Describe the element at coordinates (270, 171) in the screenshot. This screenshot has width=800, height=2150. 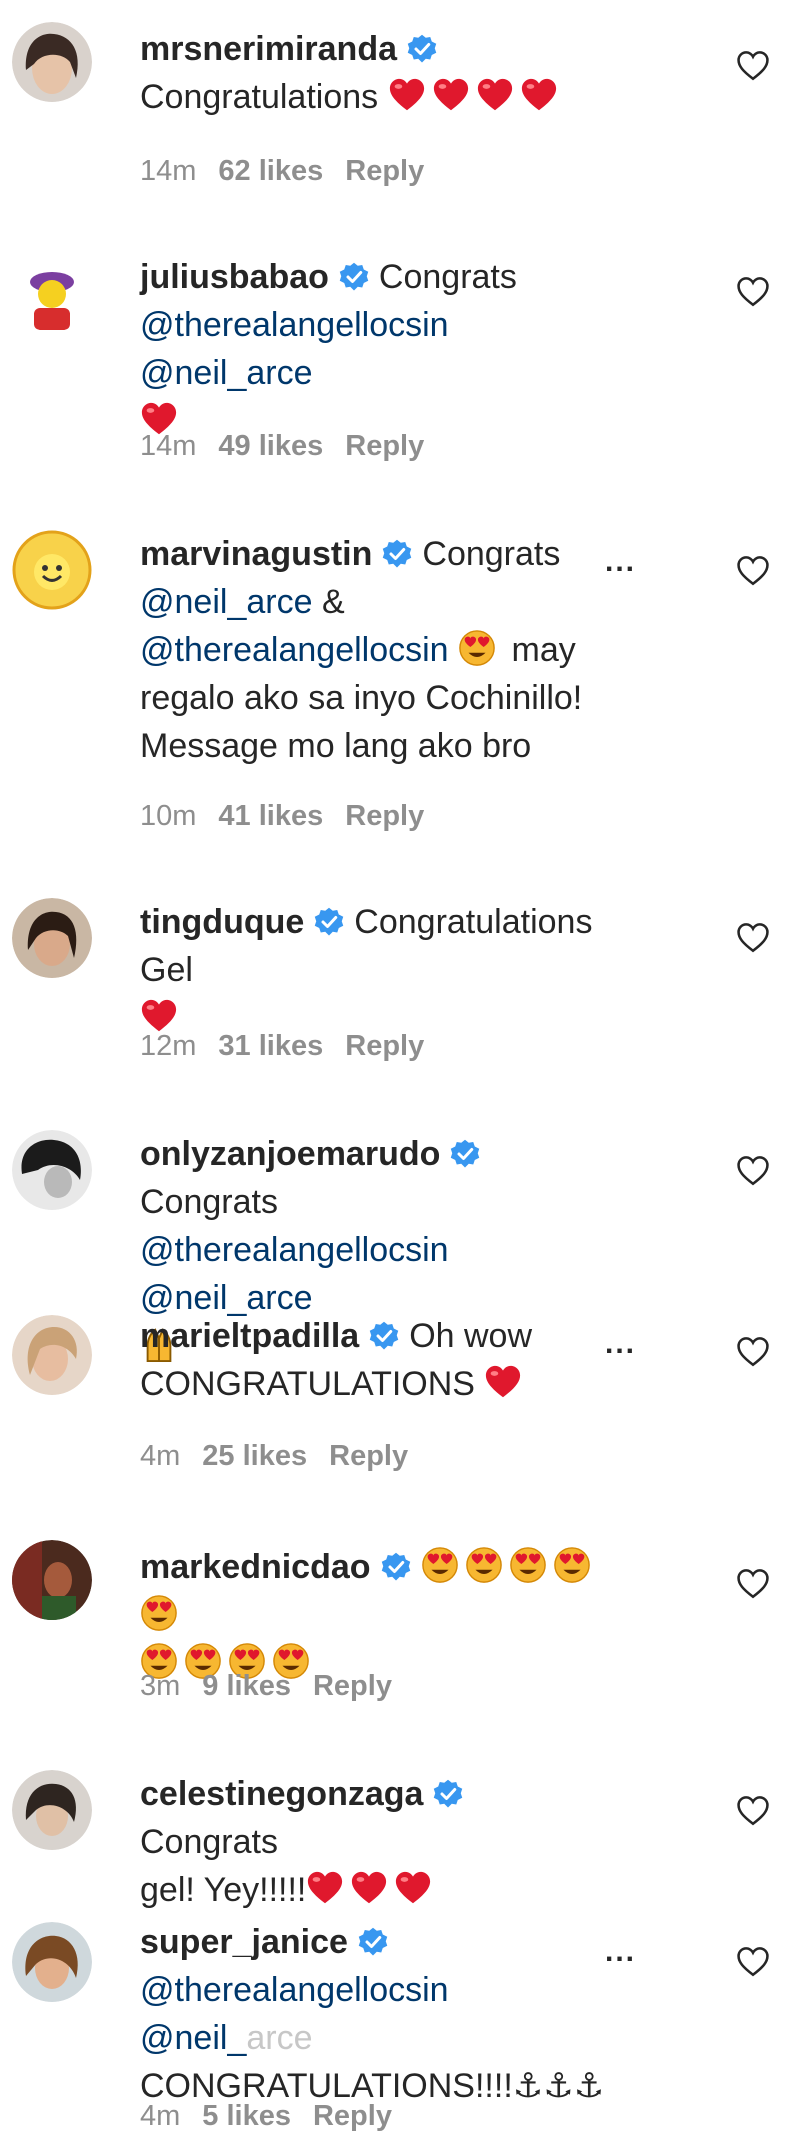
I see `likes-count: 62 likes` at that location.